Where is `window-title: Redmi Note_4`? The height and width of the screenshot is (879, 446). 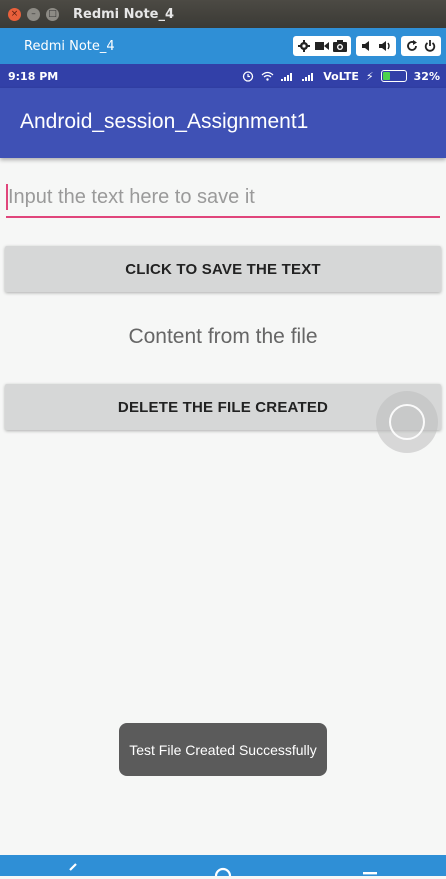
window-title: Redmi Note_4 is located at coordinates (124, 14).